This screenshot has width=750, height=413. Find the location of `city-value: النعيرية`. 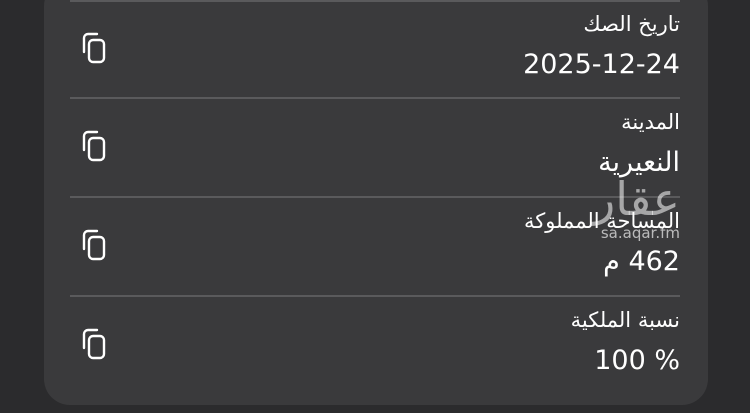

city-value: النعيرية is located at coordinates (639, 162).